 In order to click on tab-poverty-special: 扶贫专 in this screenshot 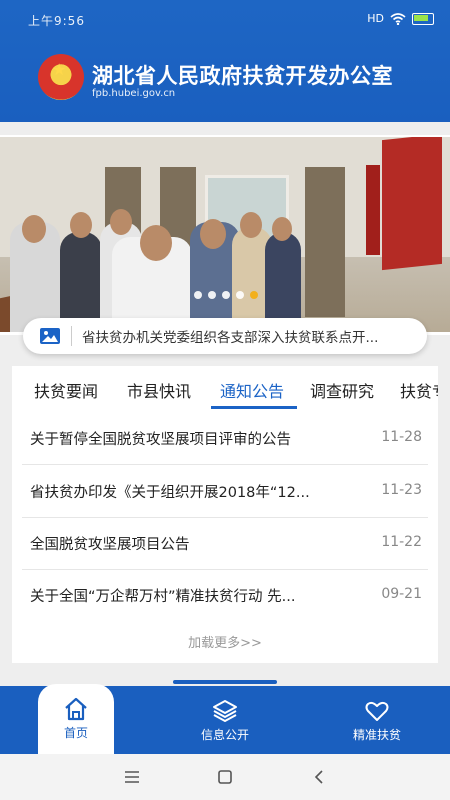, I will do `click(419, 390)`.